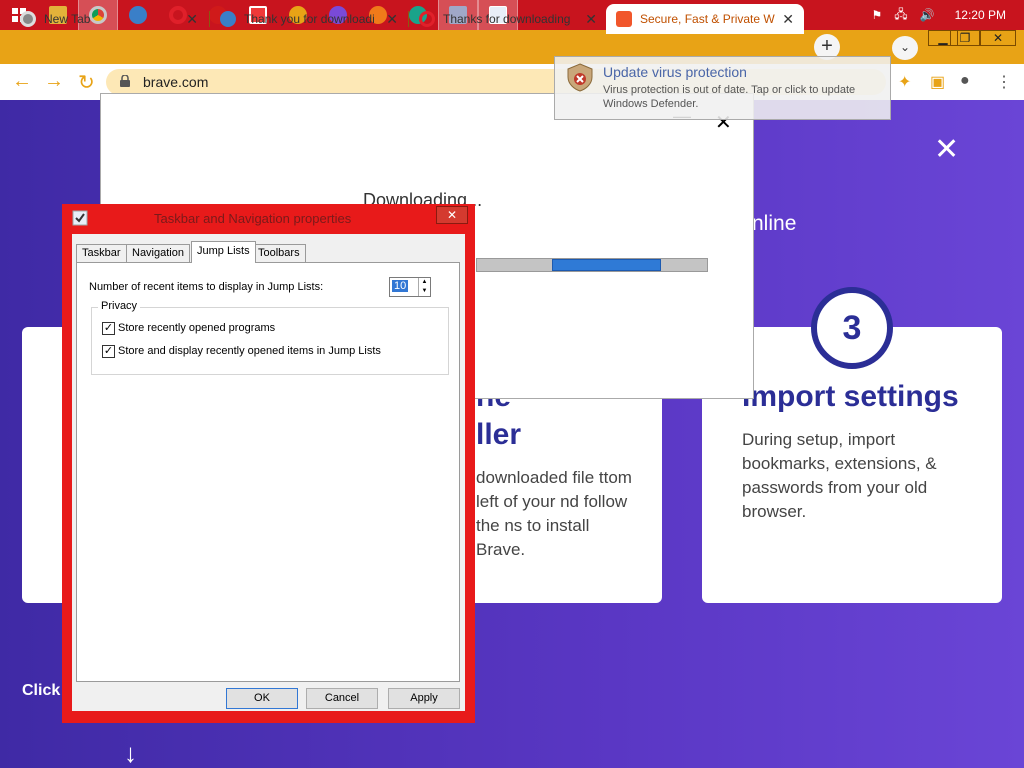 This screenshot has height=768, width=1024. What do you see at coordinates (130, 753) in the screenshot?
I see `arrow-down-icon: ↓` at bounding box center [130, 753].